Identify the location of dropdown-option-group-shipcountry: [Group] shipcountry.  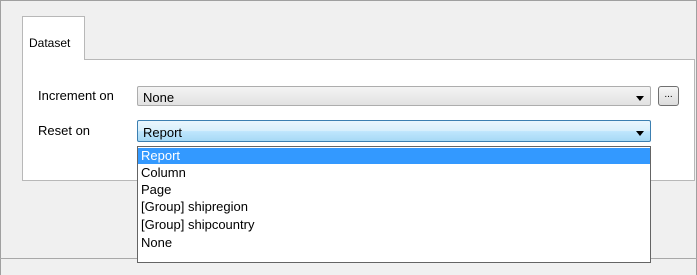
(394, 225).